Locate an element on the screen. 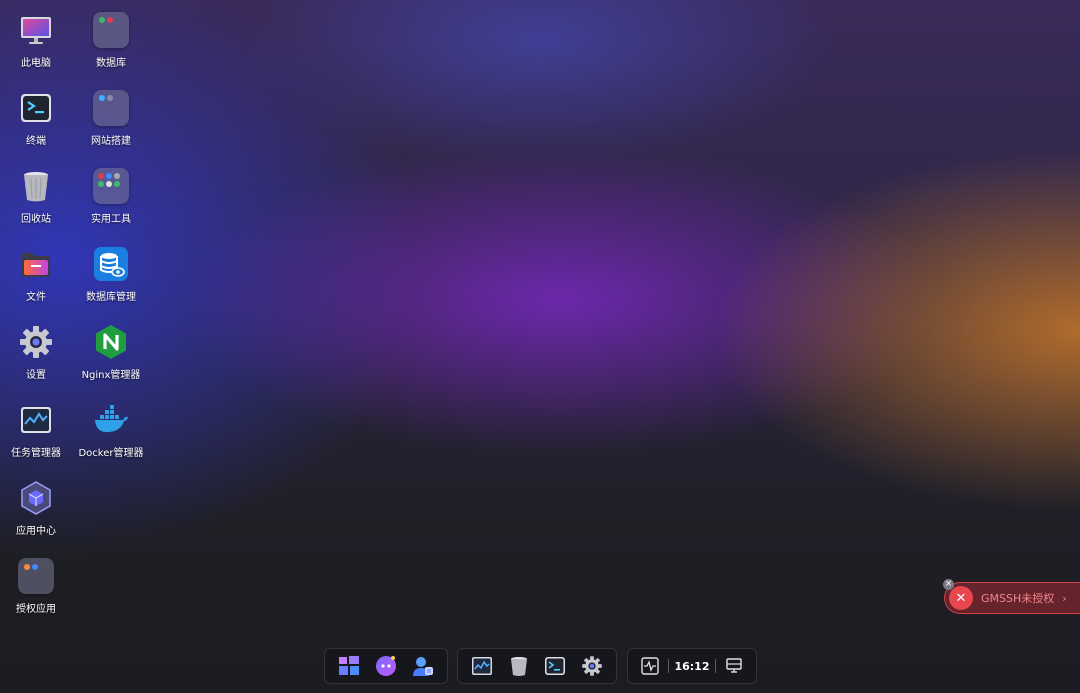 This screenshot has width=1080, height=693. desktop-icon-label: 数据库管理 is located at coordinates (111, 297).